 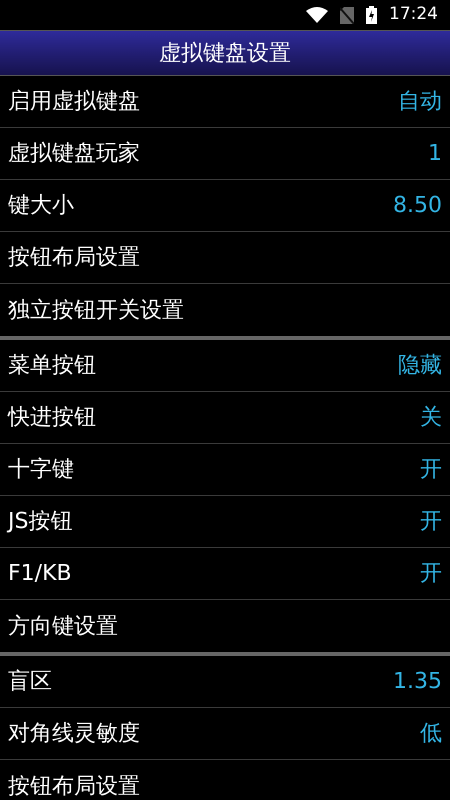 I want to click on settings-row: 启用虚拟键盘 自动, so click(x=225, y=102).